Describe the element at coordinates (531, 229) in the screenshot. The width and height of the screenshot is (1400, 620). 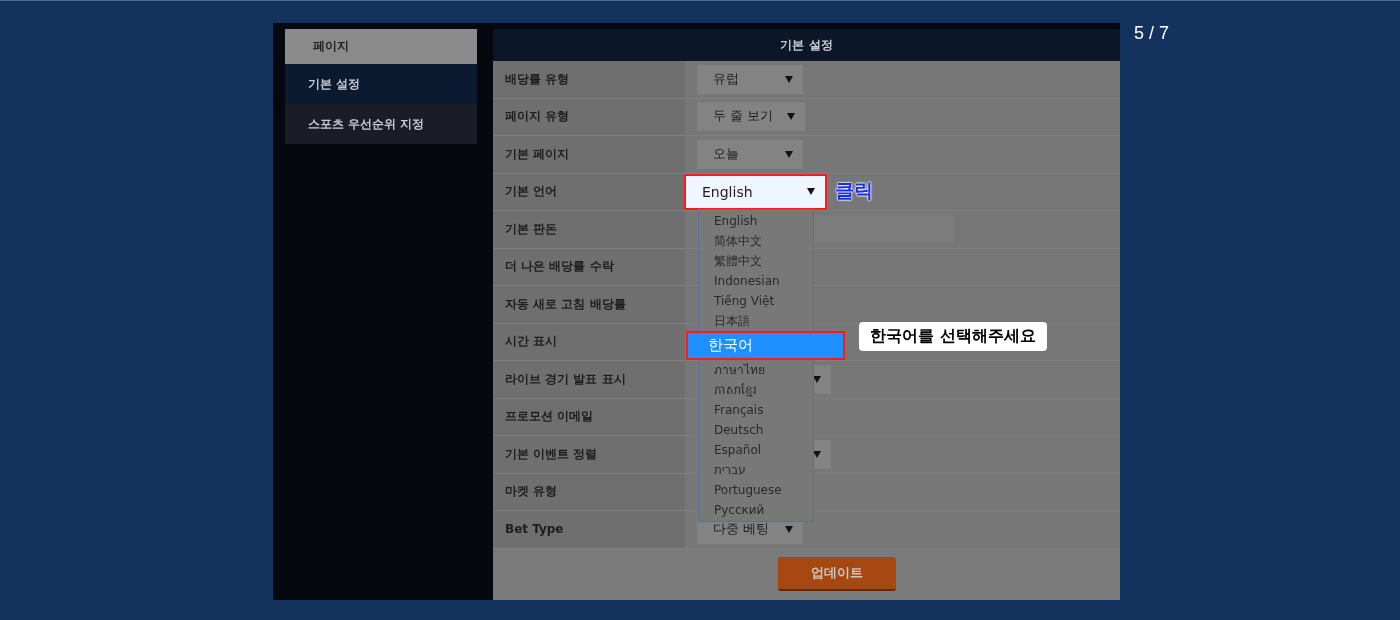
I see `setting-label: 기본 판돈` at that location.